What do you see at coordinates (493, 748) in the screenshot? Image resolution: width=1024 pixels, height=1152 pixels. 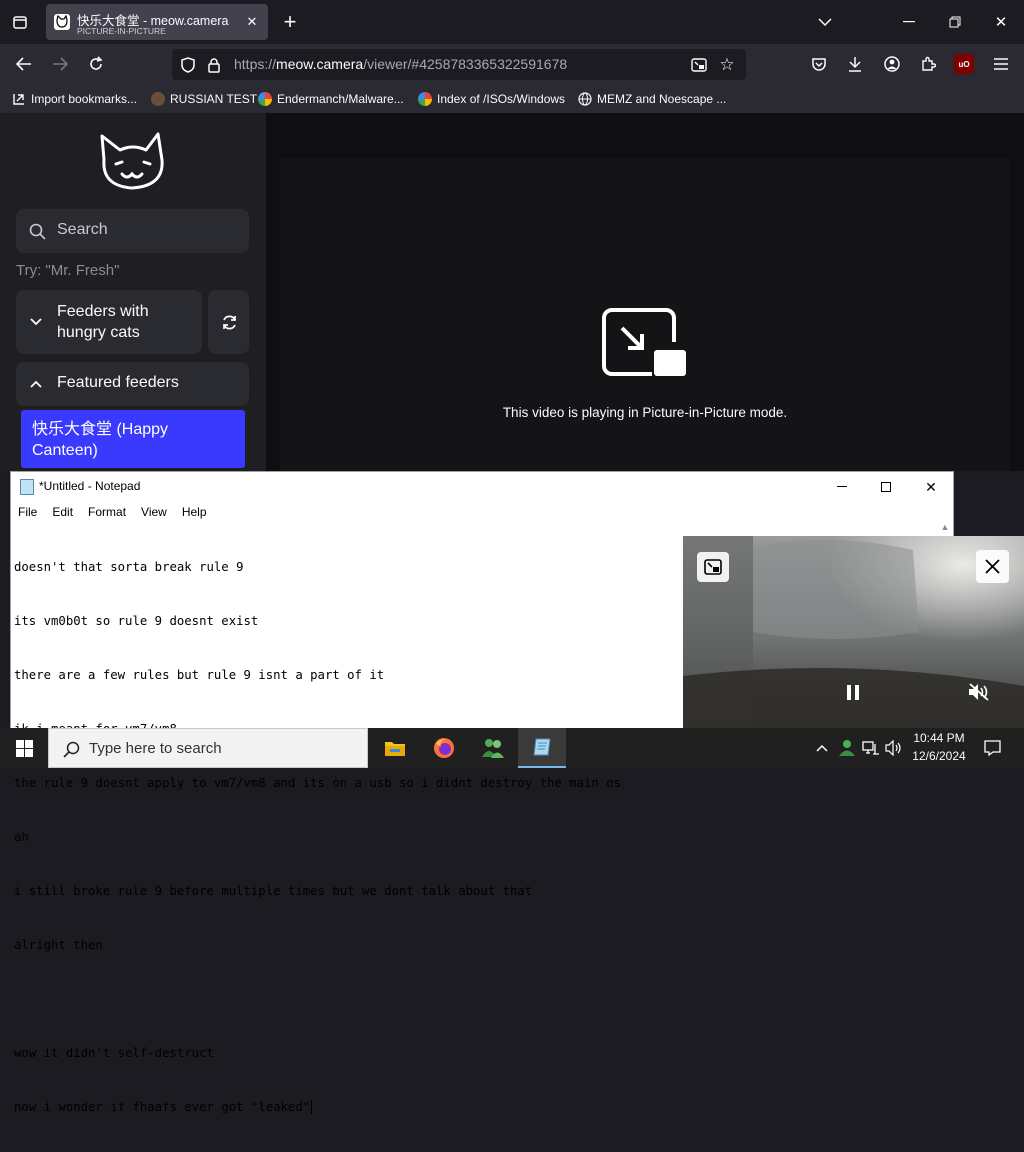 I see `people-app-icon` at bounding box center [493, 748].